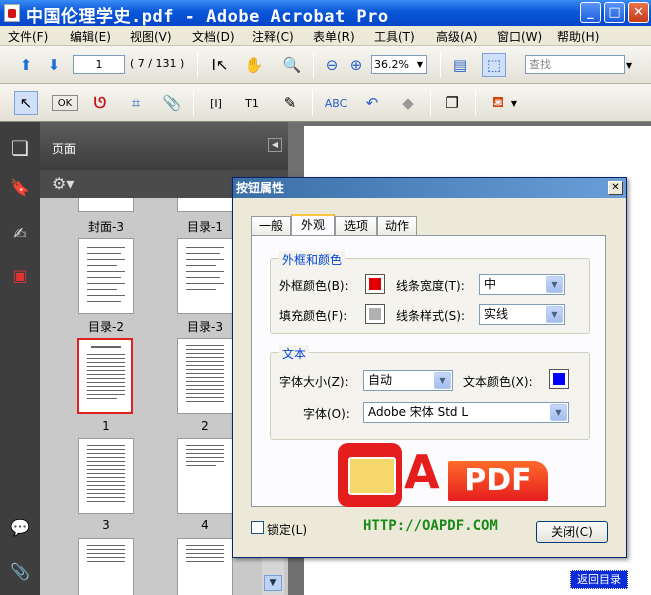  Describe the element at coordinates (498, 382) in the screenshot. I see `text-color-label: 文本颜色(X):` at that location.